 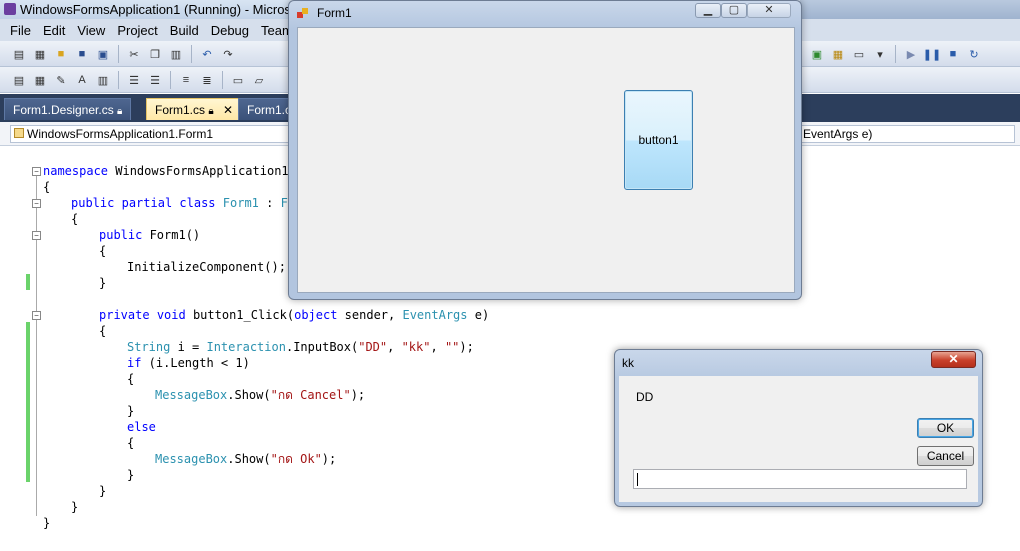 What do you see at coordinates (207, 54) in the screenshot?
I see `undo-icon: ↶` at bounding box center [207, 54].